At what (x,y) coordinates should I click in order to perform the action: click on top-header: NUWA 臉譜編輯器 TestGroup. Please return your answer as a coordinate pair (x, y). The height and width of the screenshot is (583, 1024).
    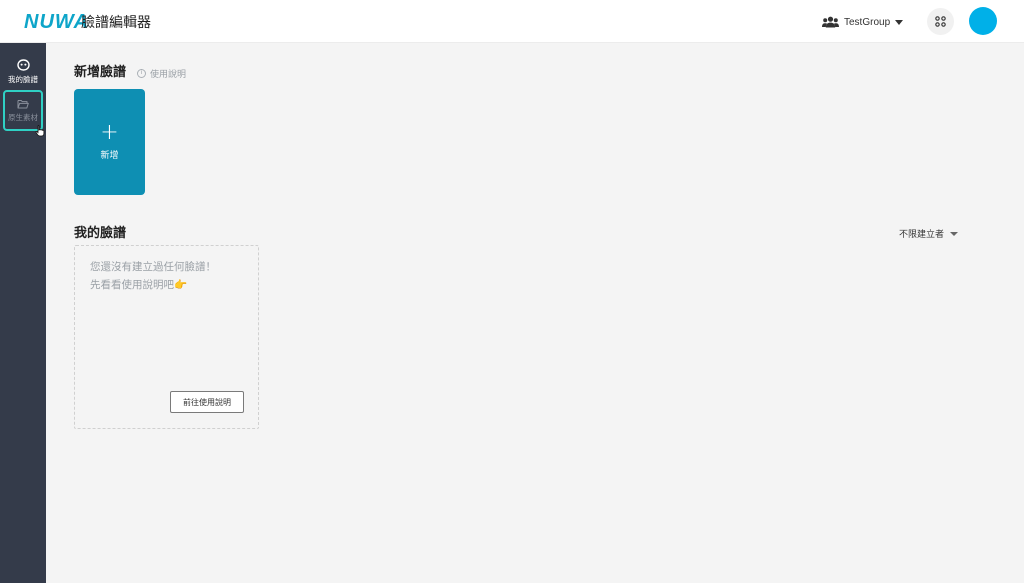
    Looking at the image, I should click on (512, 21).